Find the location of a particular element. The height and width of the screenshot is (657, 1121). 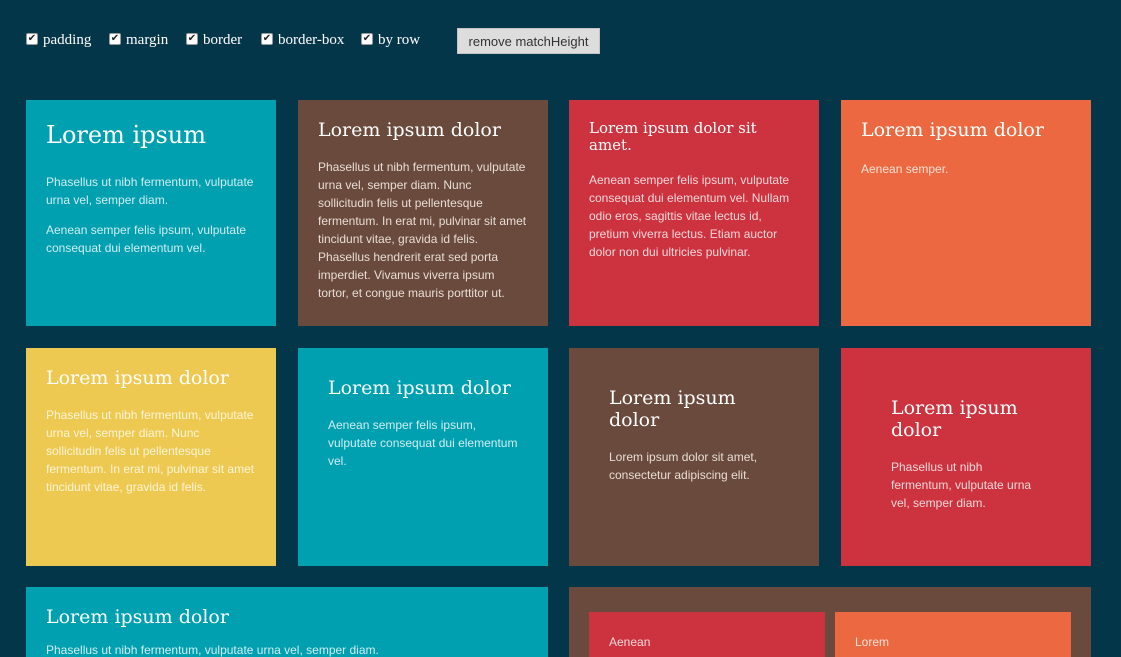

border-label: border is located at coordinates (223, 40).